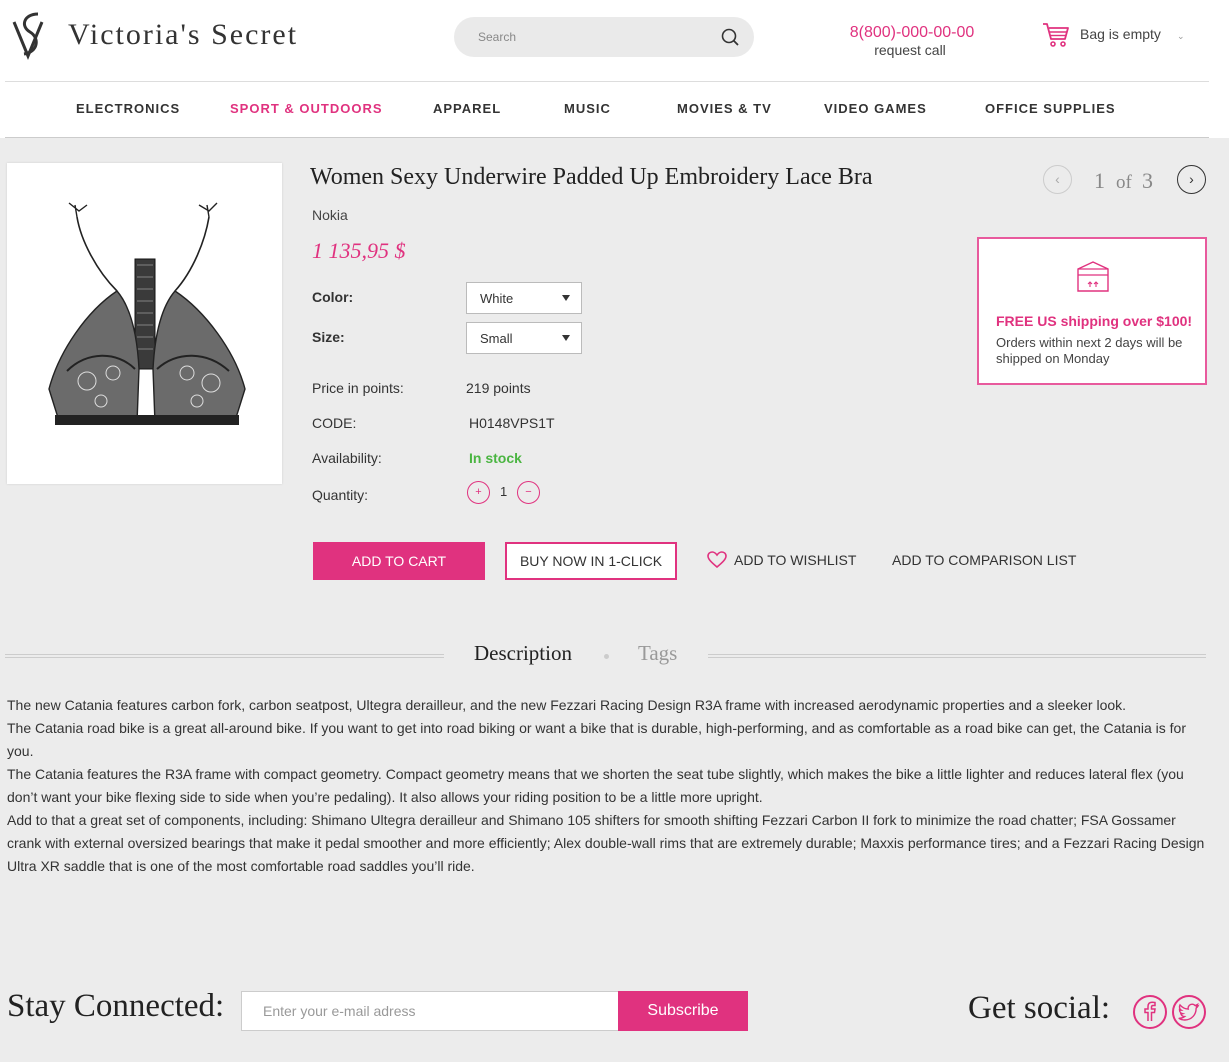  What do you see at coordinates (498, 388) in the screenshot?
I see `points-value: 219 points` at bounding box center [498, 388].